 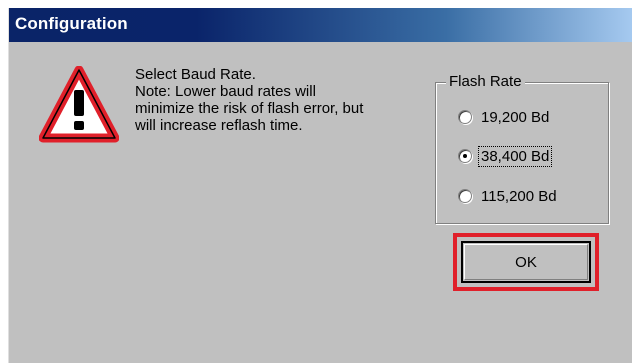 I want to click on message-line: Select Baud Rate., so click(x=195, y=74).